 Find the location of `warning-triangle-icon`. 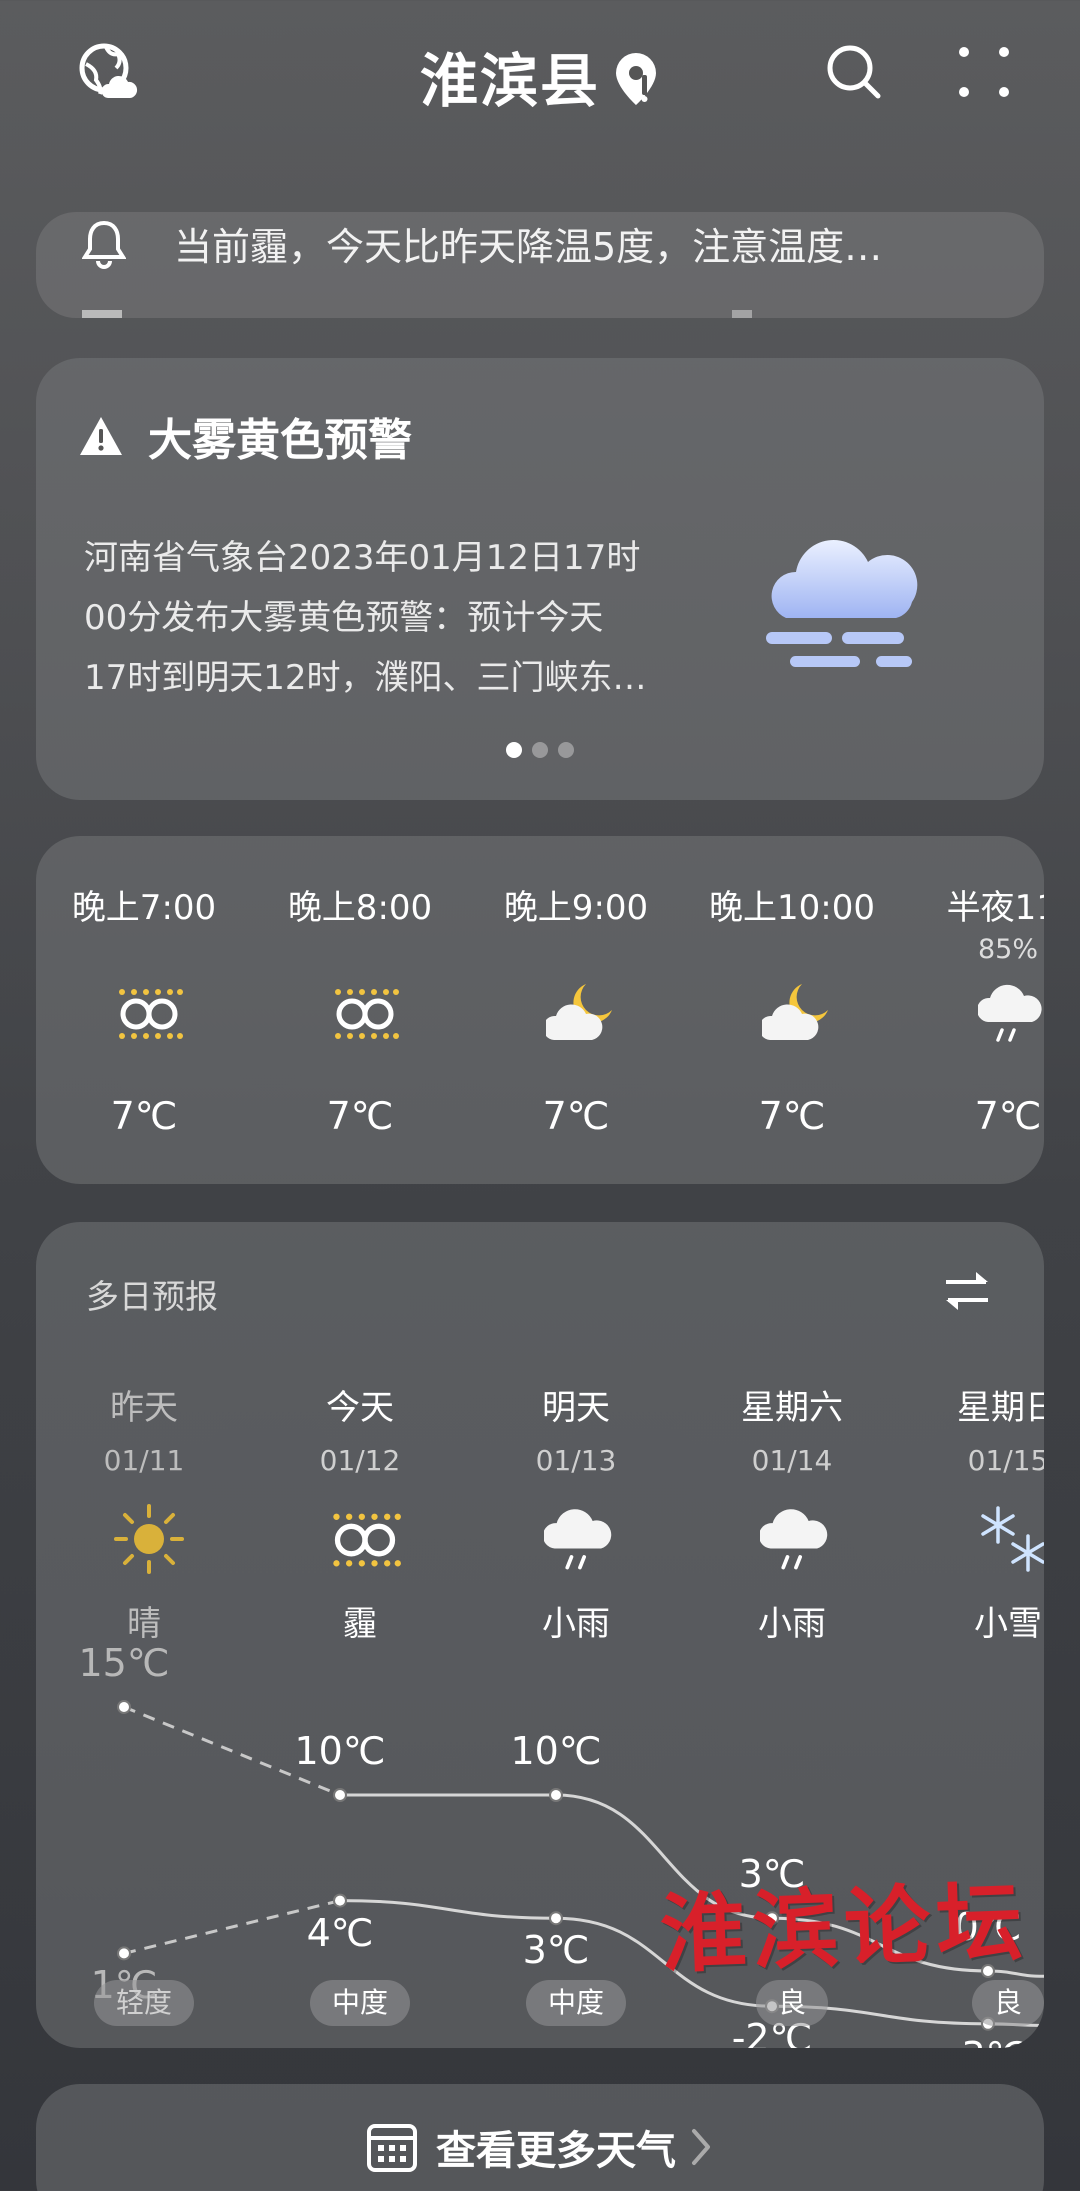

warning-triangle-icon is located at coordinates (101, 436).